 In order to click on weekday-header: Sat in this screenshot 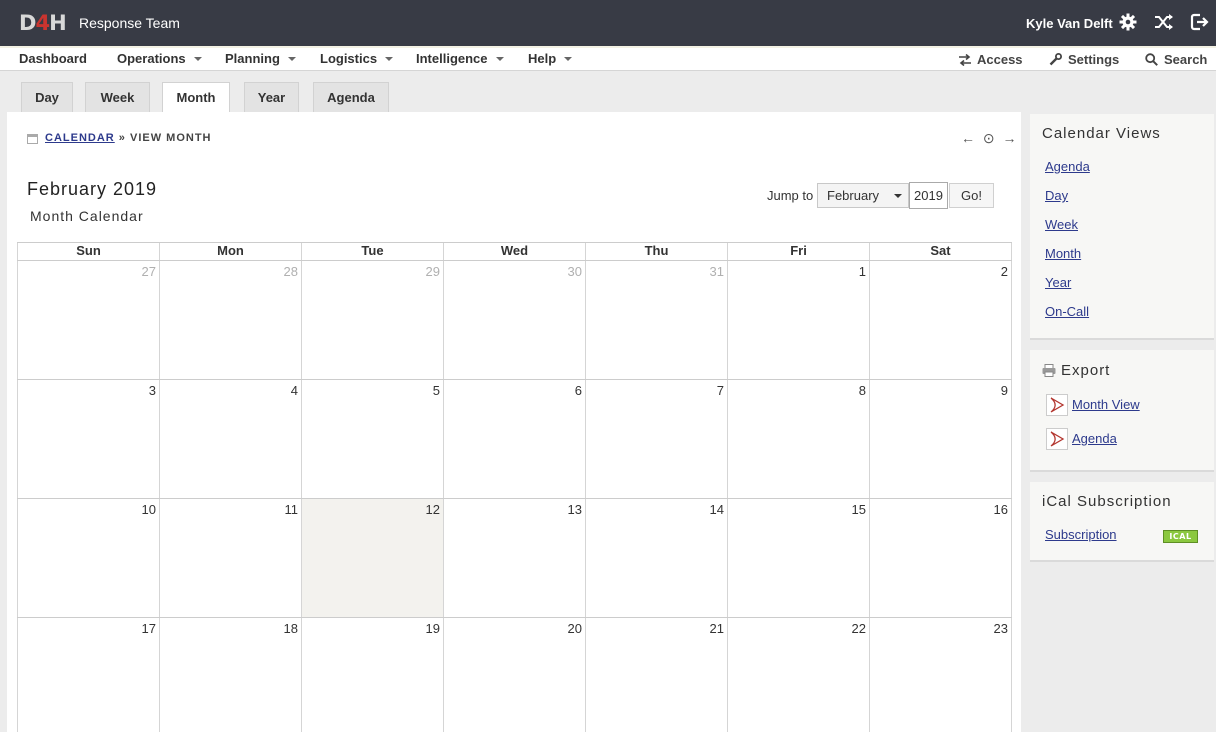, I will do `click(940, 251)`.